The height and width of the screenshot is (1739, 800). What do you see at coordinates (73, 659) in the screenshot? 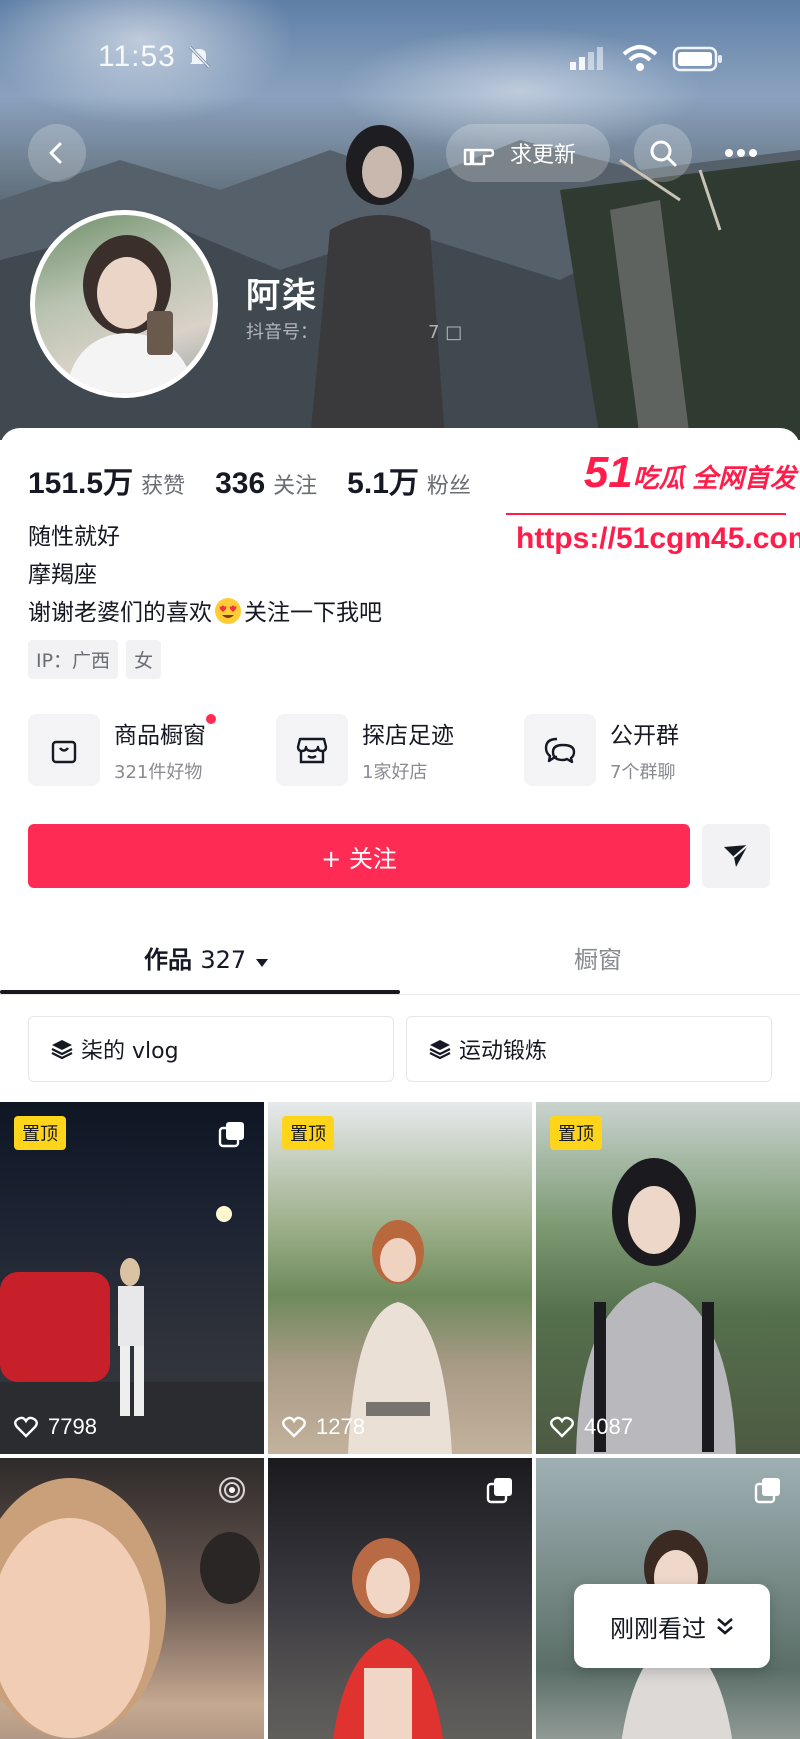
I see `ip-location-tag: IP：广西` at bounding box center [73, 659].